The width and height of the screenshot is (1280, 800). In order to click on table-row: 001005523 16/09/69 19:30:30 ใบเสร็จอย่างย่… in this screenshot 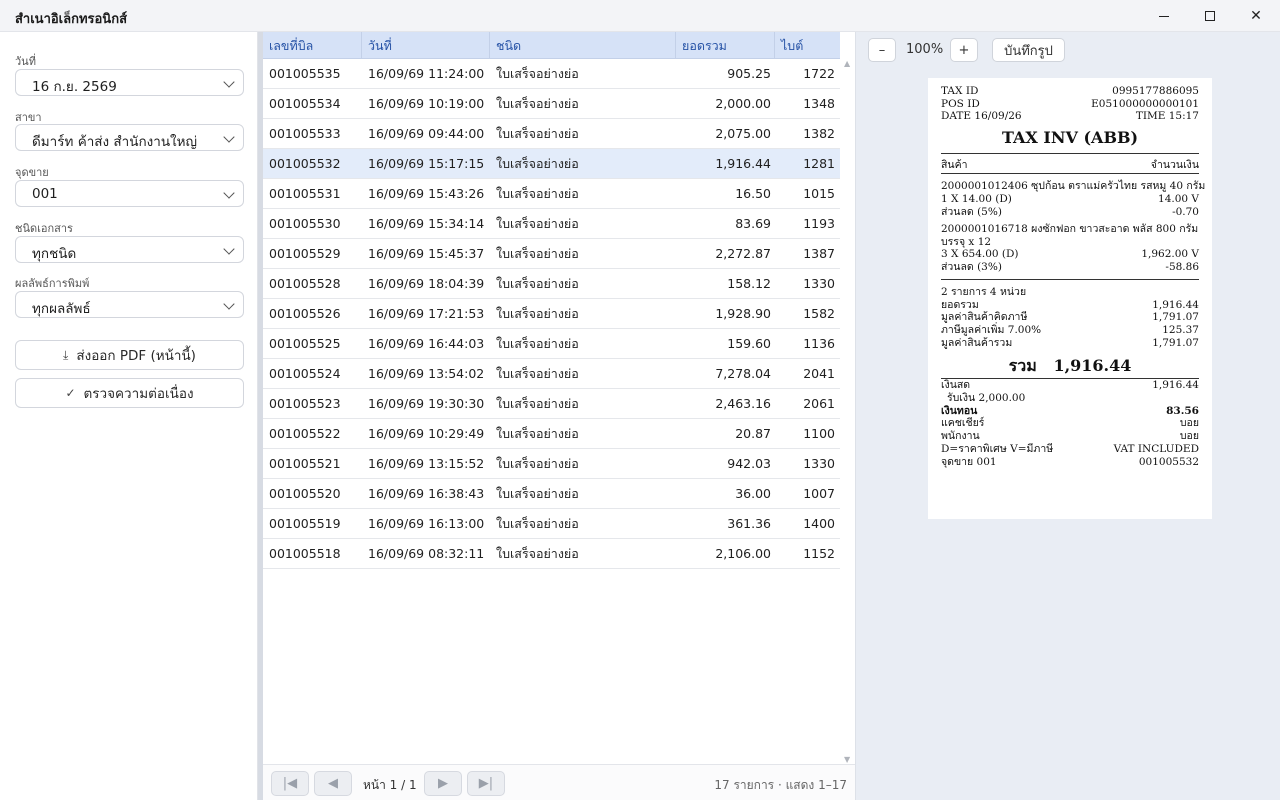, I will do `click(551, 404)`.